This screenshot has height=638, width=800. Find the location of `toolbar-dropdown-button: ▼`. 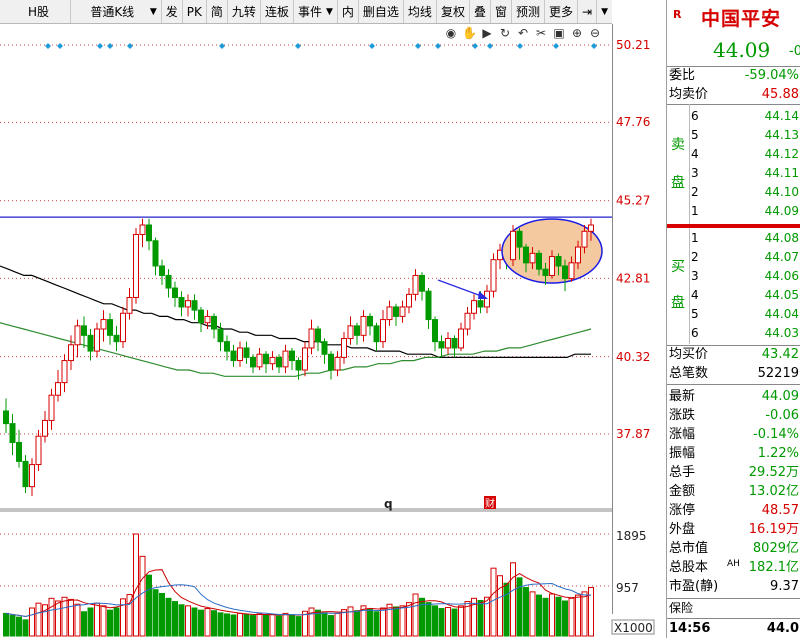

toolbar-dropdown-button: ▼ is located at coordinates (604, 11).